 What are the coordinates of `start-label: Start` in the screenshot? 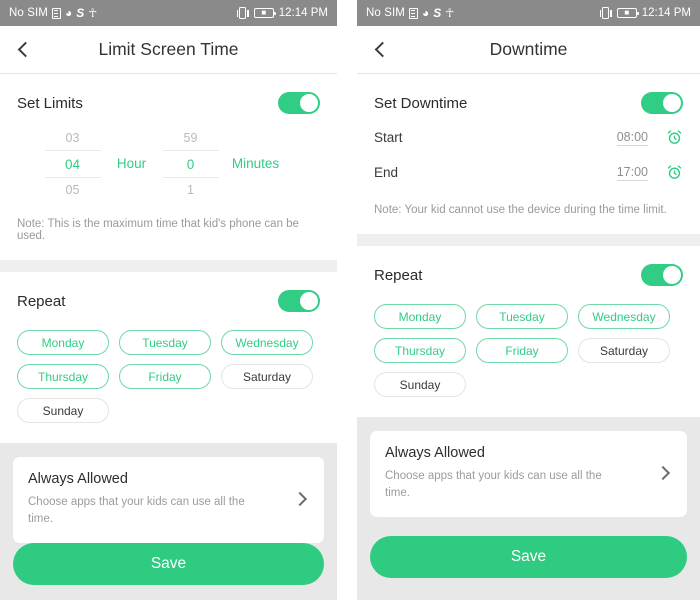 It's located at (388, 137).